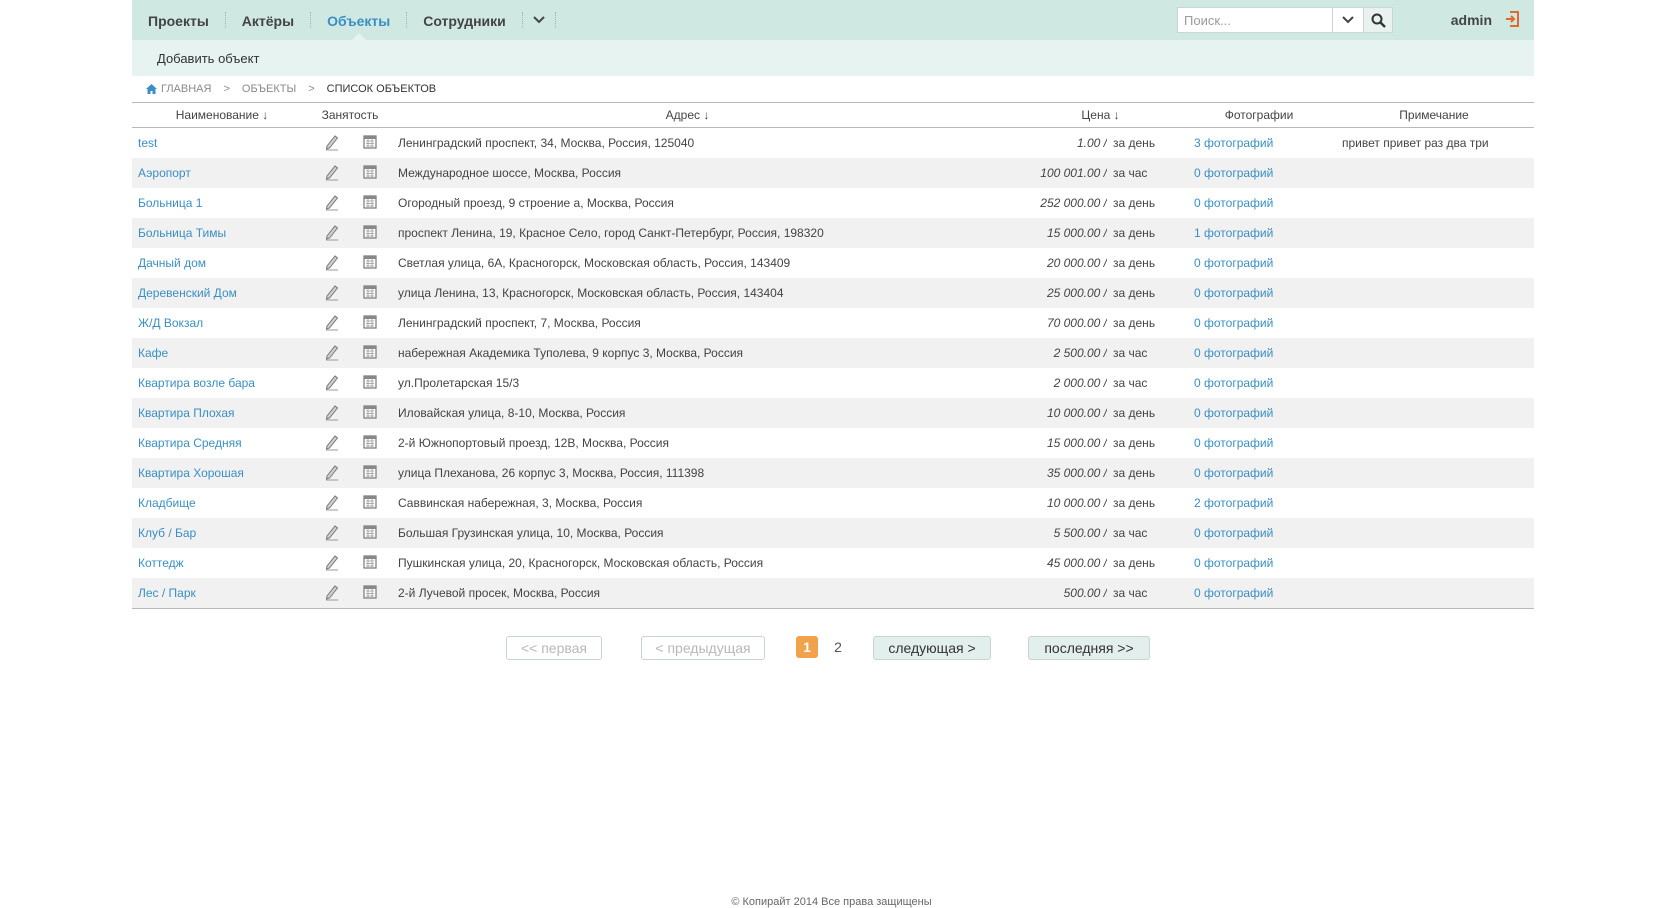 The image size is (1663, 908). I want to click on photos-cell: 0 фотографий, so click(1259, 593).